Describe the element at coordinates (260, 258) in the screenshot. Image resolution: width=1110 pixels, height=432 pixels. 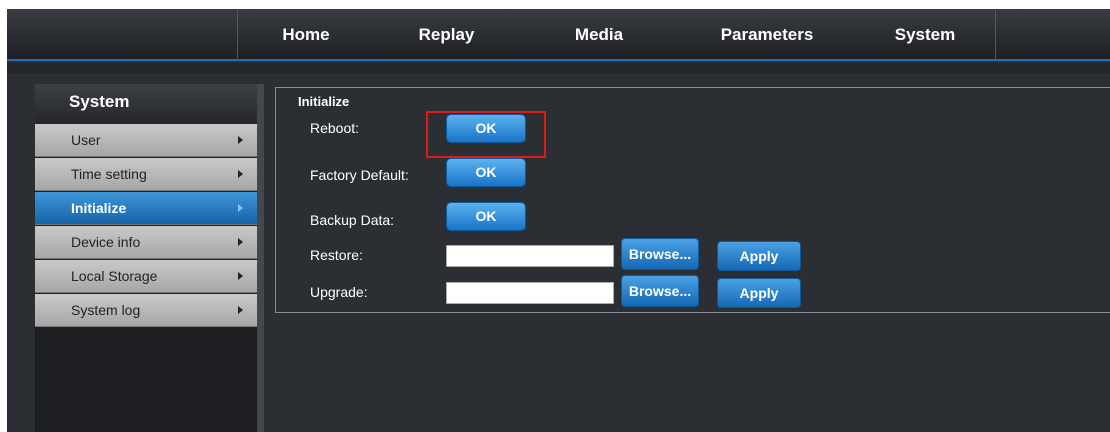
I see `sidebar-edge` at that location.